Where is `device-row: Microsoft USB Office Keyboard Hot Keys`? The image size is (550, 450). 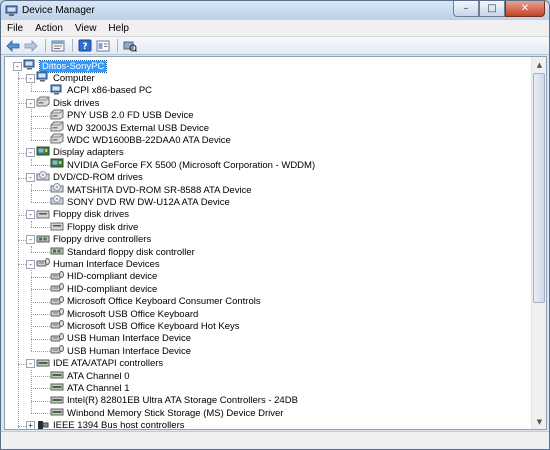 device-row: Microsoft USB Office Keyboard Hot Keys is located at coordinates (144, 326).